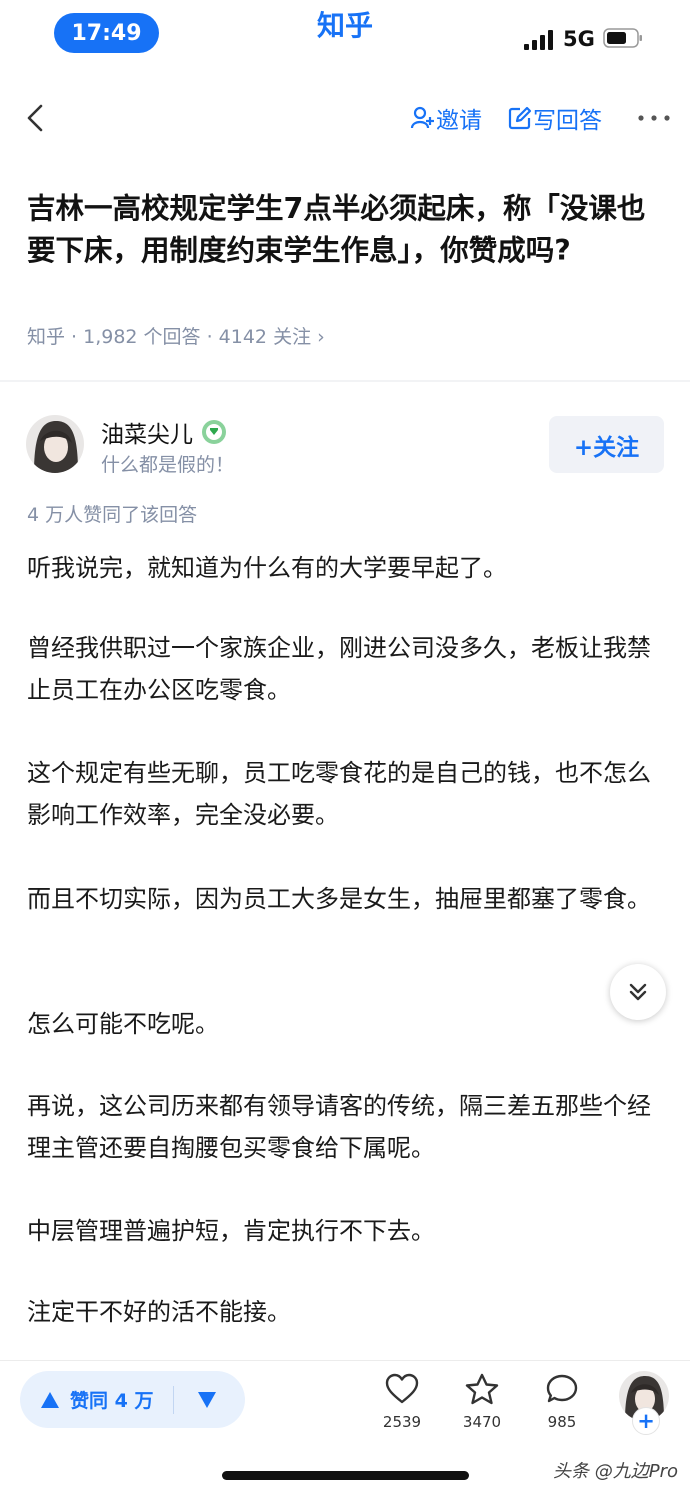  What do you see at coordinates (344, 25) in the screenshot?
I see `app-name: 知乎` at bounding box center [344, 25].